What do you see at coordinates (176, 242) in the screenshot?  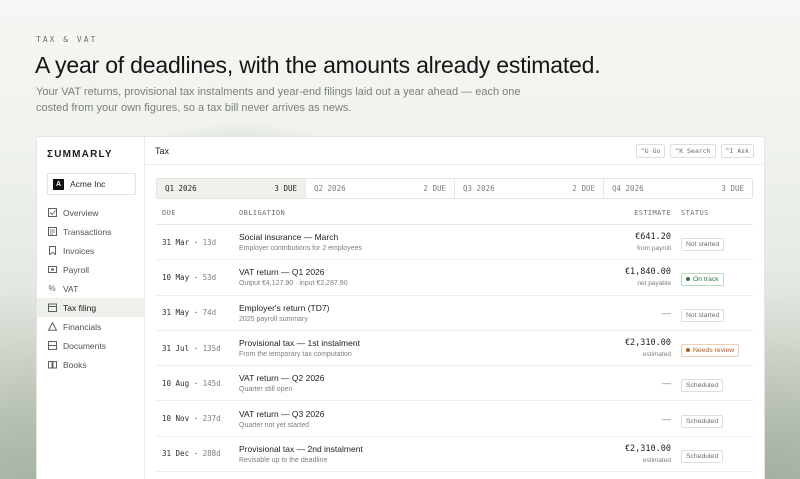 I see `due-date: 31 Mar` at bounding box center [176, 242].